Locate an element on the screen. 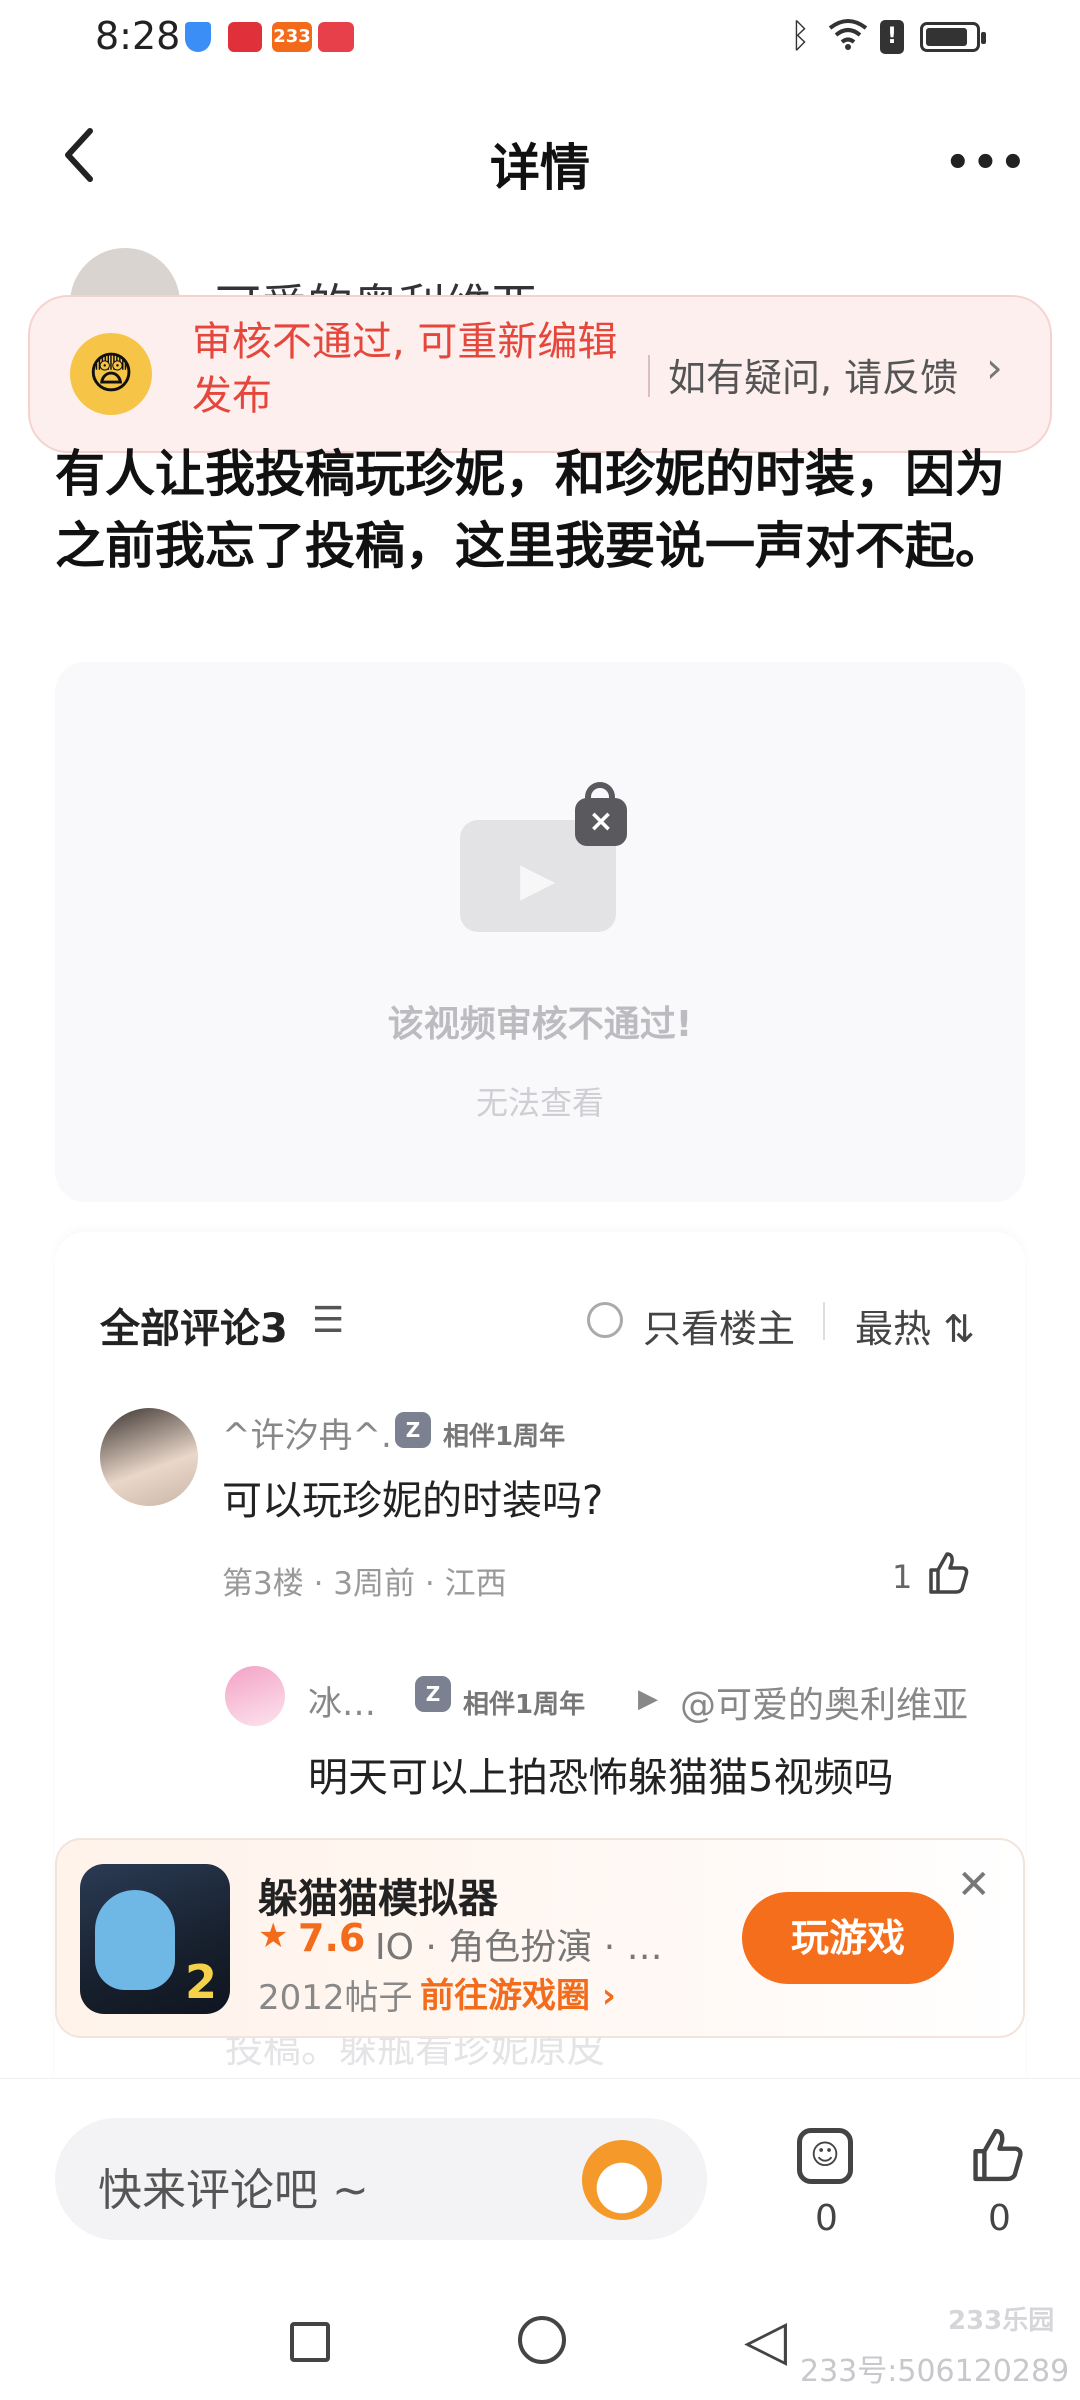 The height and width of the screenshot is (2400, 1080). video-rejected-title: 该视频审核不通过! is located at coordinates (540, 1024).